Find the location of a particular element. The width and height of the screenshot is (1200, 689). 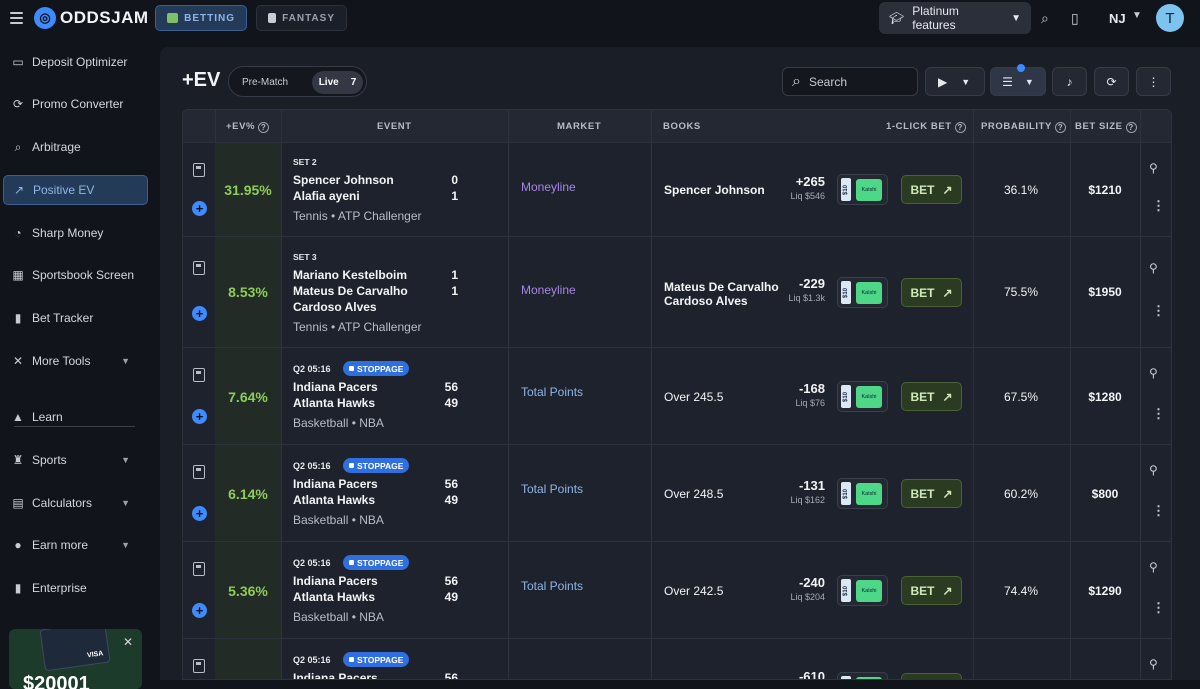

tab-fantasy: FANTASY is located at coordinates (301, 18).